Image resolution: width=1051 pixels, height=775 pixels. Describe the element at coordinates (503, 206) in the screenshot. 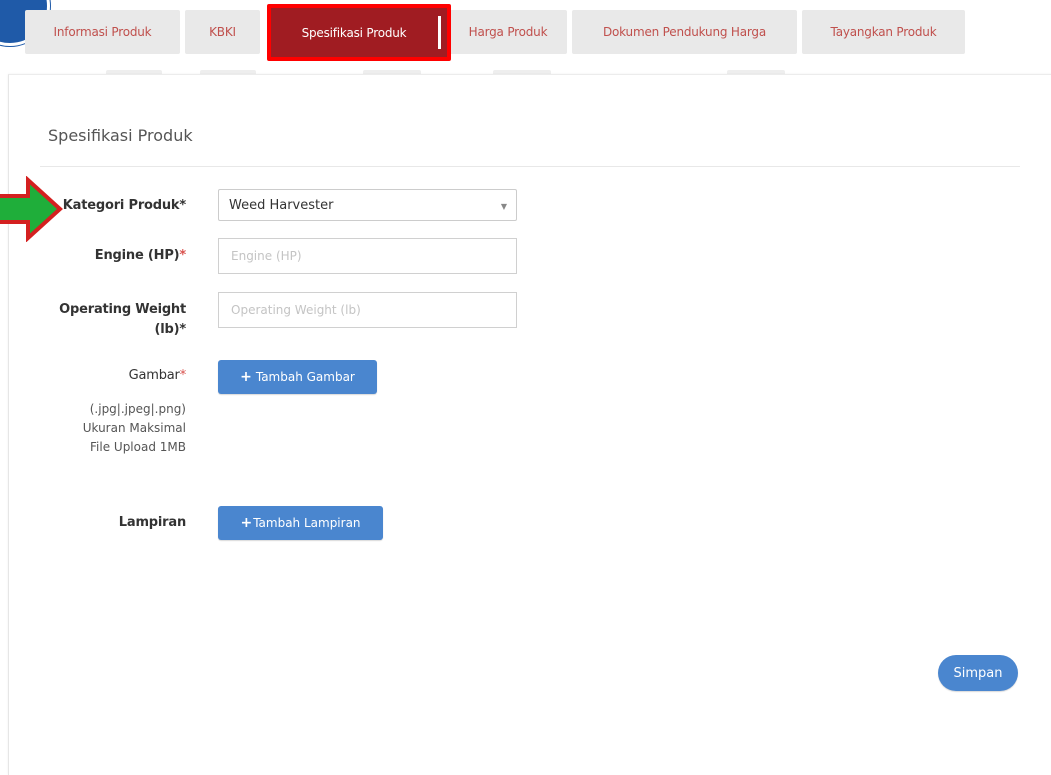

I see `caret-down-icon: ▼` at that location.